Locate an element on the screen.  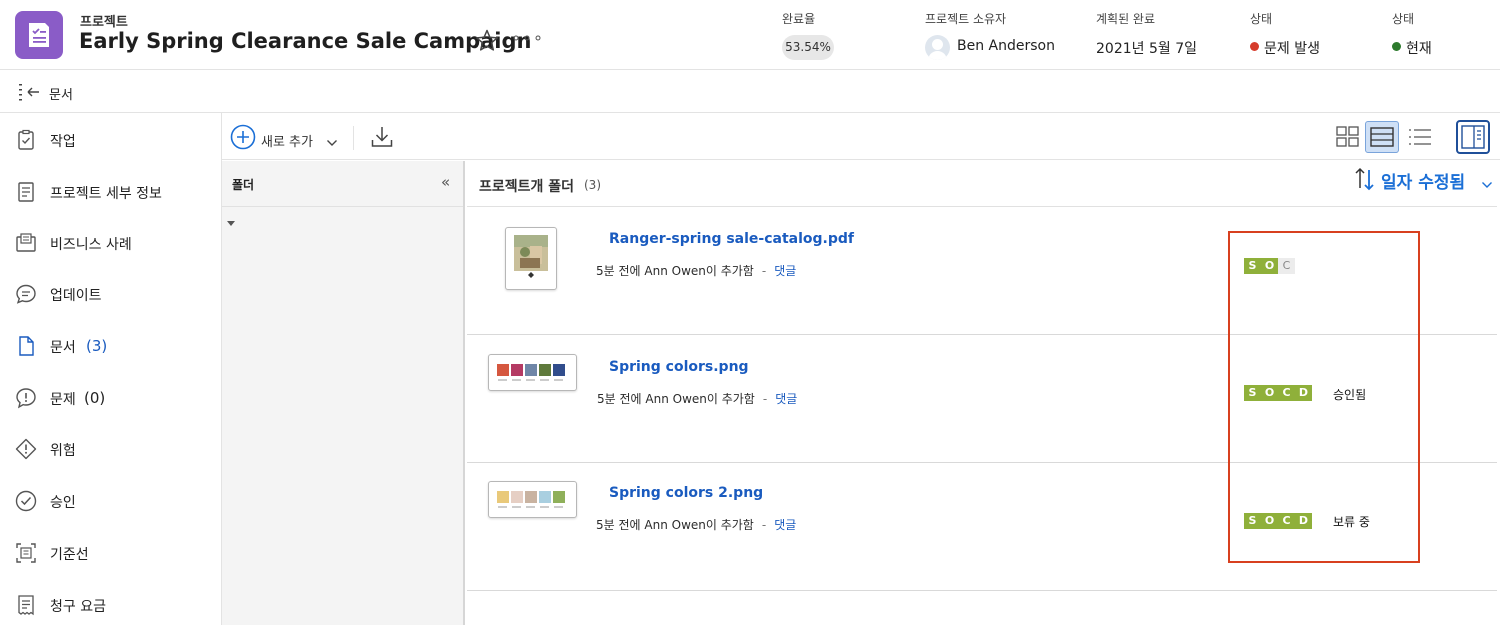
document-icon is located at coordinates (26, 346).